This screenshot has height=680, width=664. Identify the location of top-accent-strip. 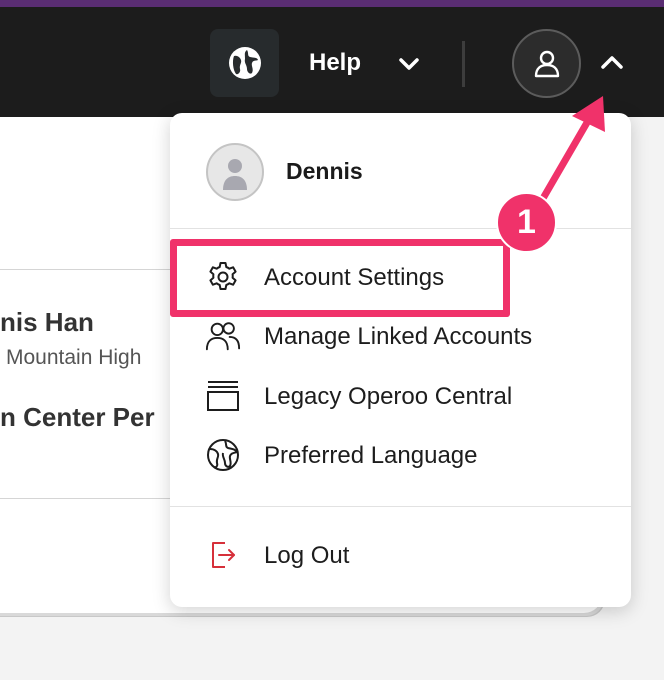
(332, 3).